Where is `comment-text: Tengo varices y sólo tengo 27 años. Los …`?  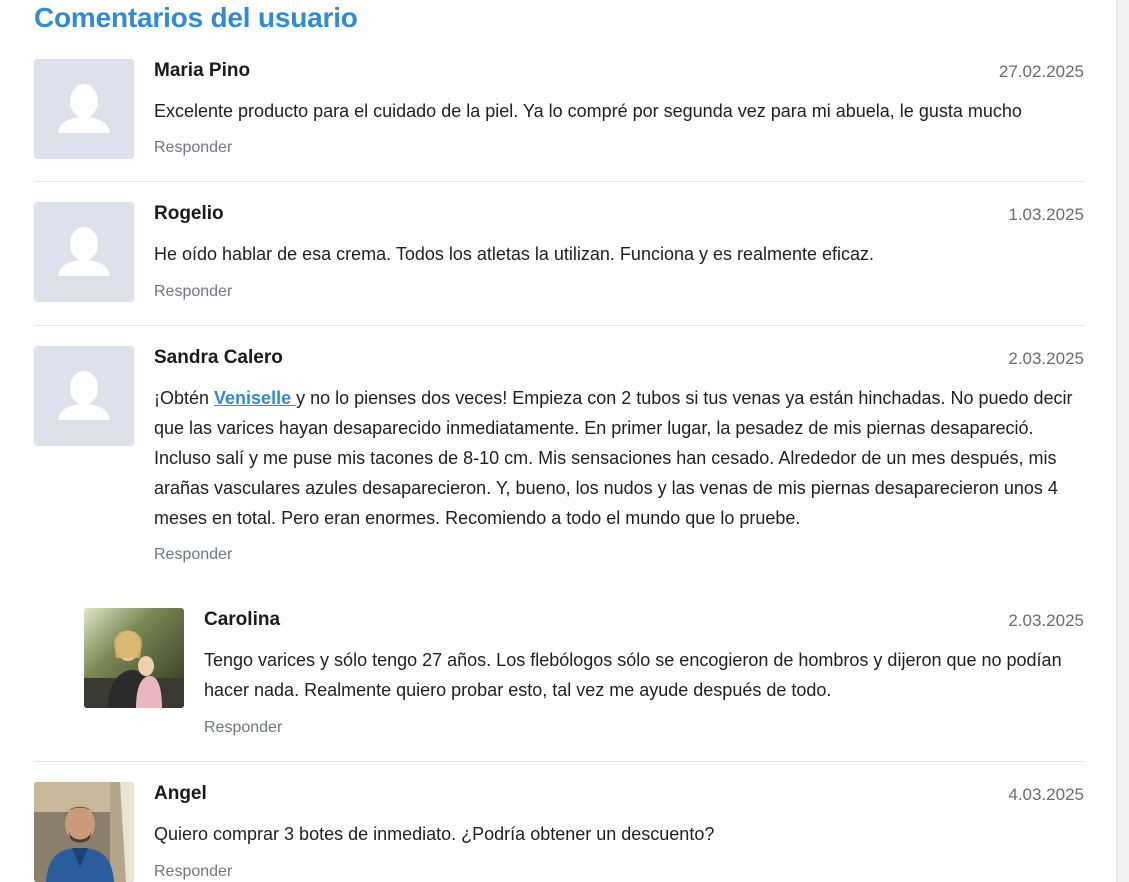 comment-text: Tengo varices y sólo tengo 27 años. Los … is located at coordinates (633, 675).